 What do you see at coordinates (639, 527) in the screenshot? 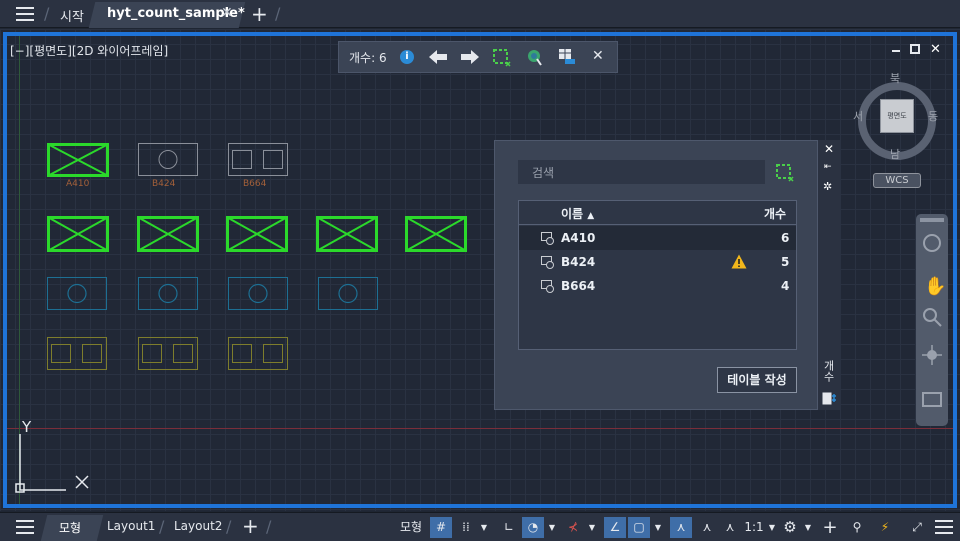
I see `object-snap-icon: ▢` at bounding box center [639, 527].